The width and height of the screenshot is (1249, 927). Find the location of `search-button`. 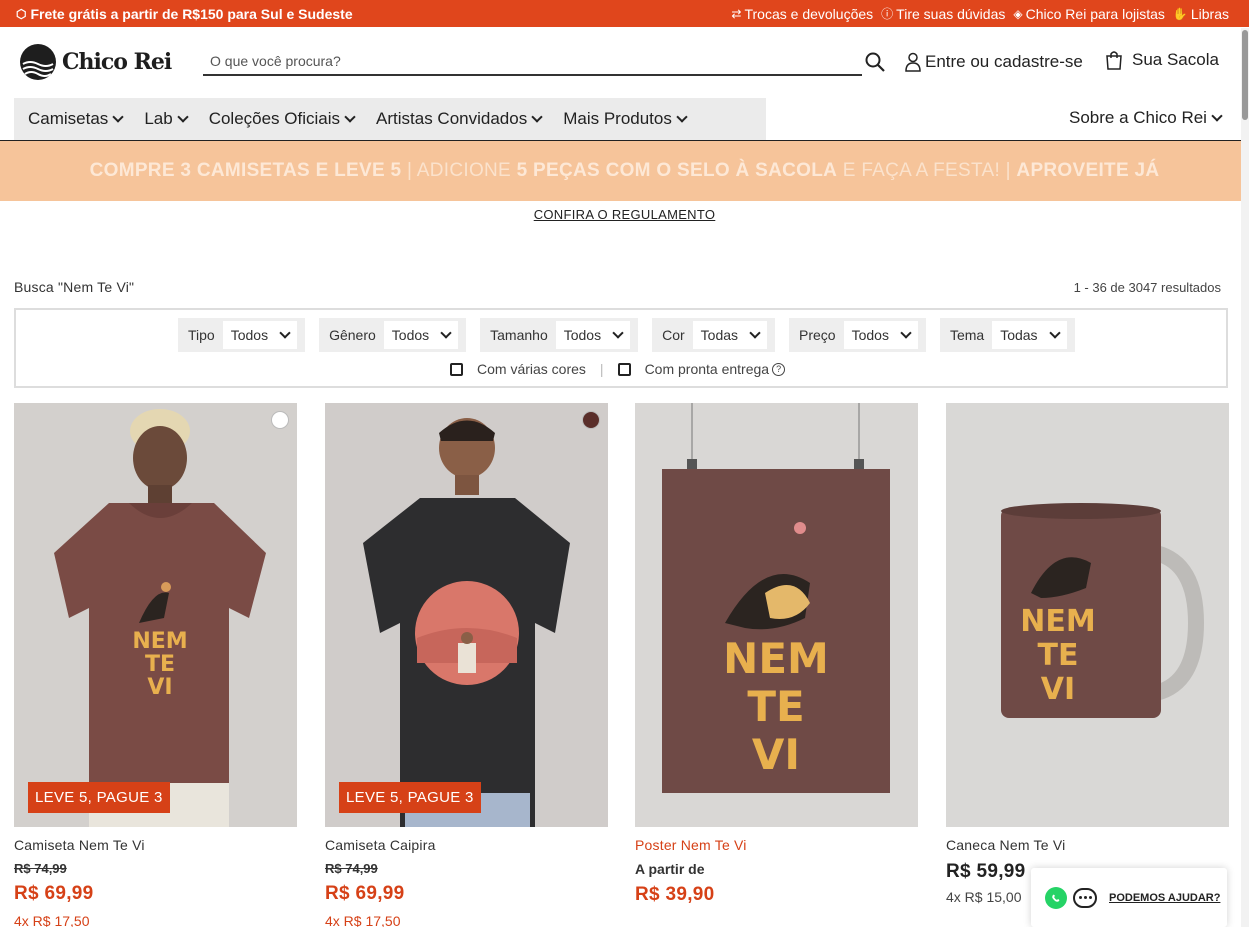

search-button is located at coordinates (876, 63).